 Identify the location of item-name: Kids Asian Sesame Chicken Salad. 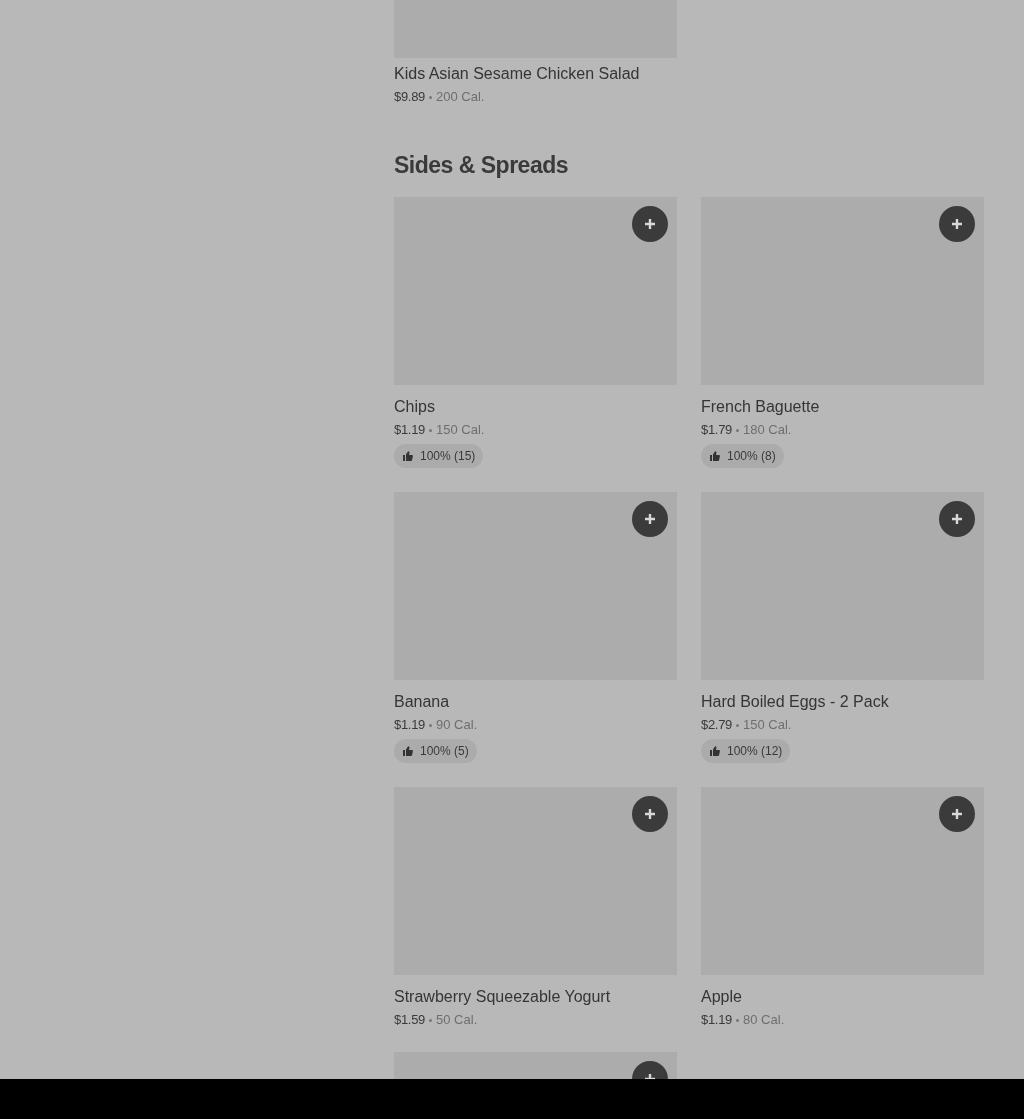
(517, 74).